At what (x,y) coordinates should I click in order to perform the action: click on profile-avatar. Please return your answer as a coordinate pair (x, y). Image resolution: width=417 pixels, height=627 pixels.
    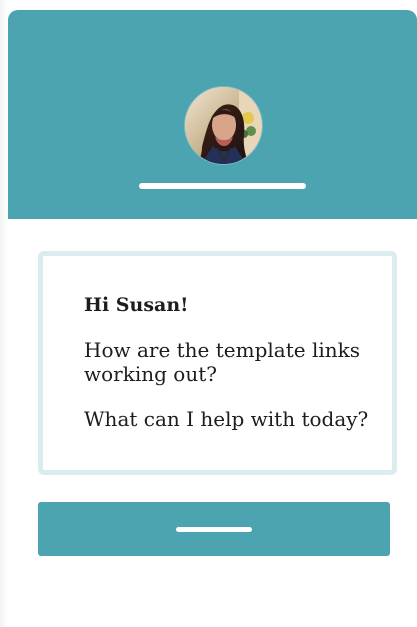
    Looking at the image, I should click on (223, 125).